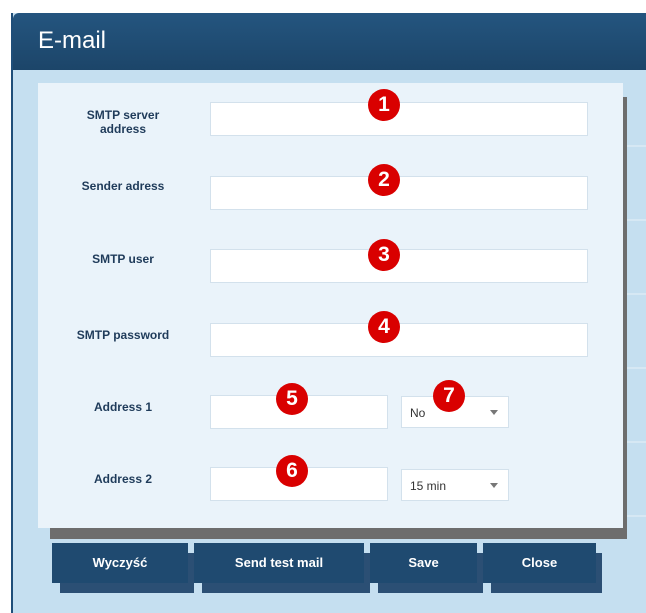 Image resolution: width=646 pixels, height=613 pixels. Describe the element at coordinates (449, 396) in the screenshot. I see `callout-badge-7: 7` at that location.